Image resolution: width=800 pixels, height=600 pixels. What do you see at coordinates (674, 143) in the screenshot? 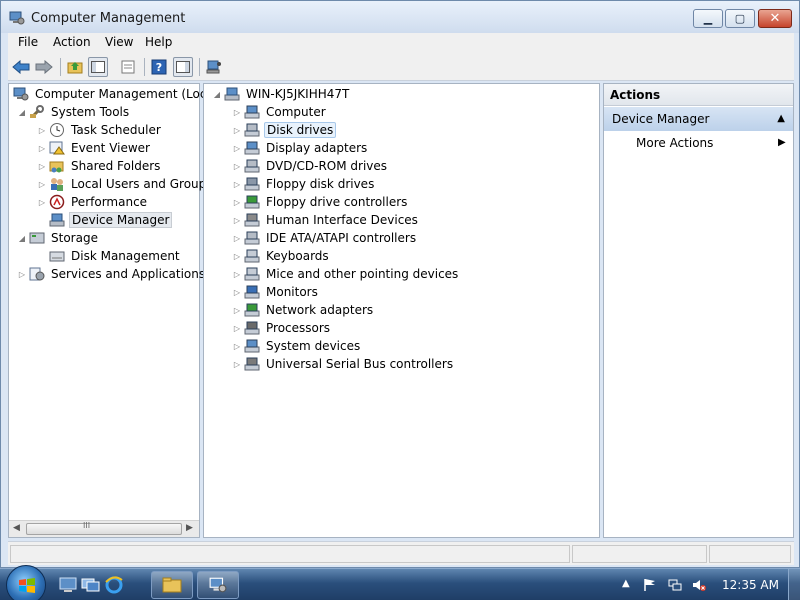
I see `more-actions-link: More Actions` at bounding box center [674, 143].